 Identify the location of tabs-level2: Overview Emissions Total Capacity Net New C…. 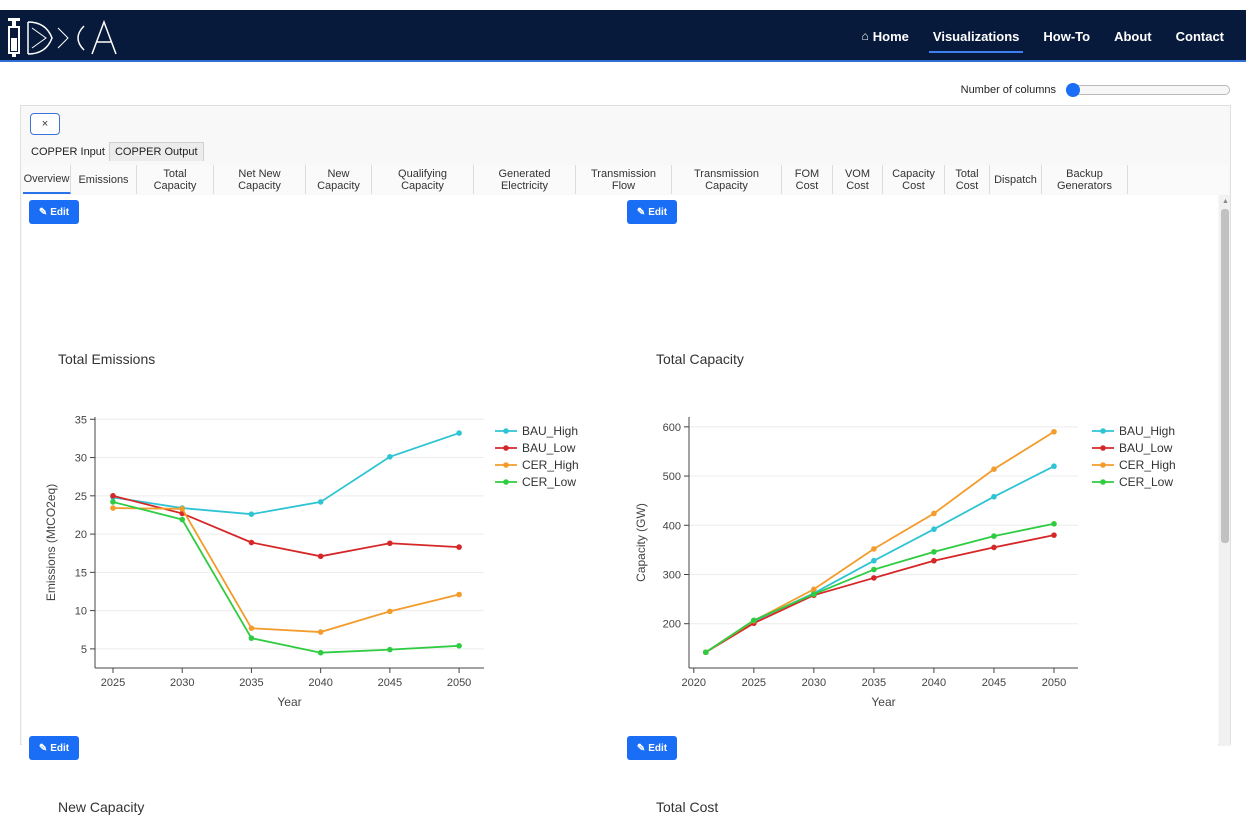
(625, 179).